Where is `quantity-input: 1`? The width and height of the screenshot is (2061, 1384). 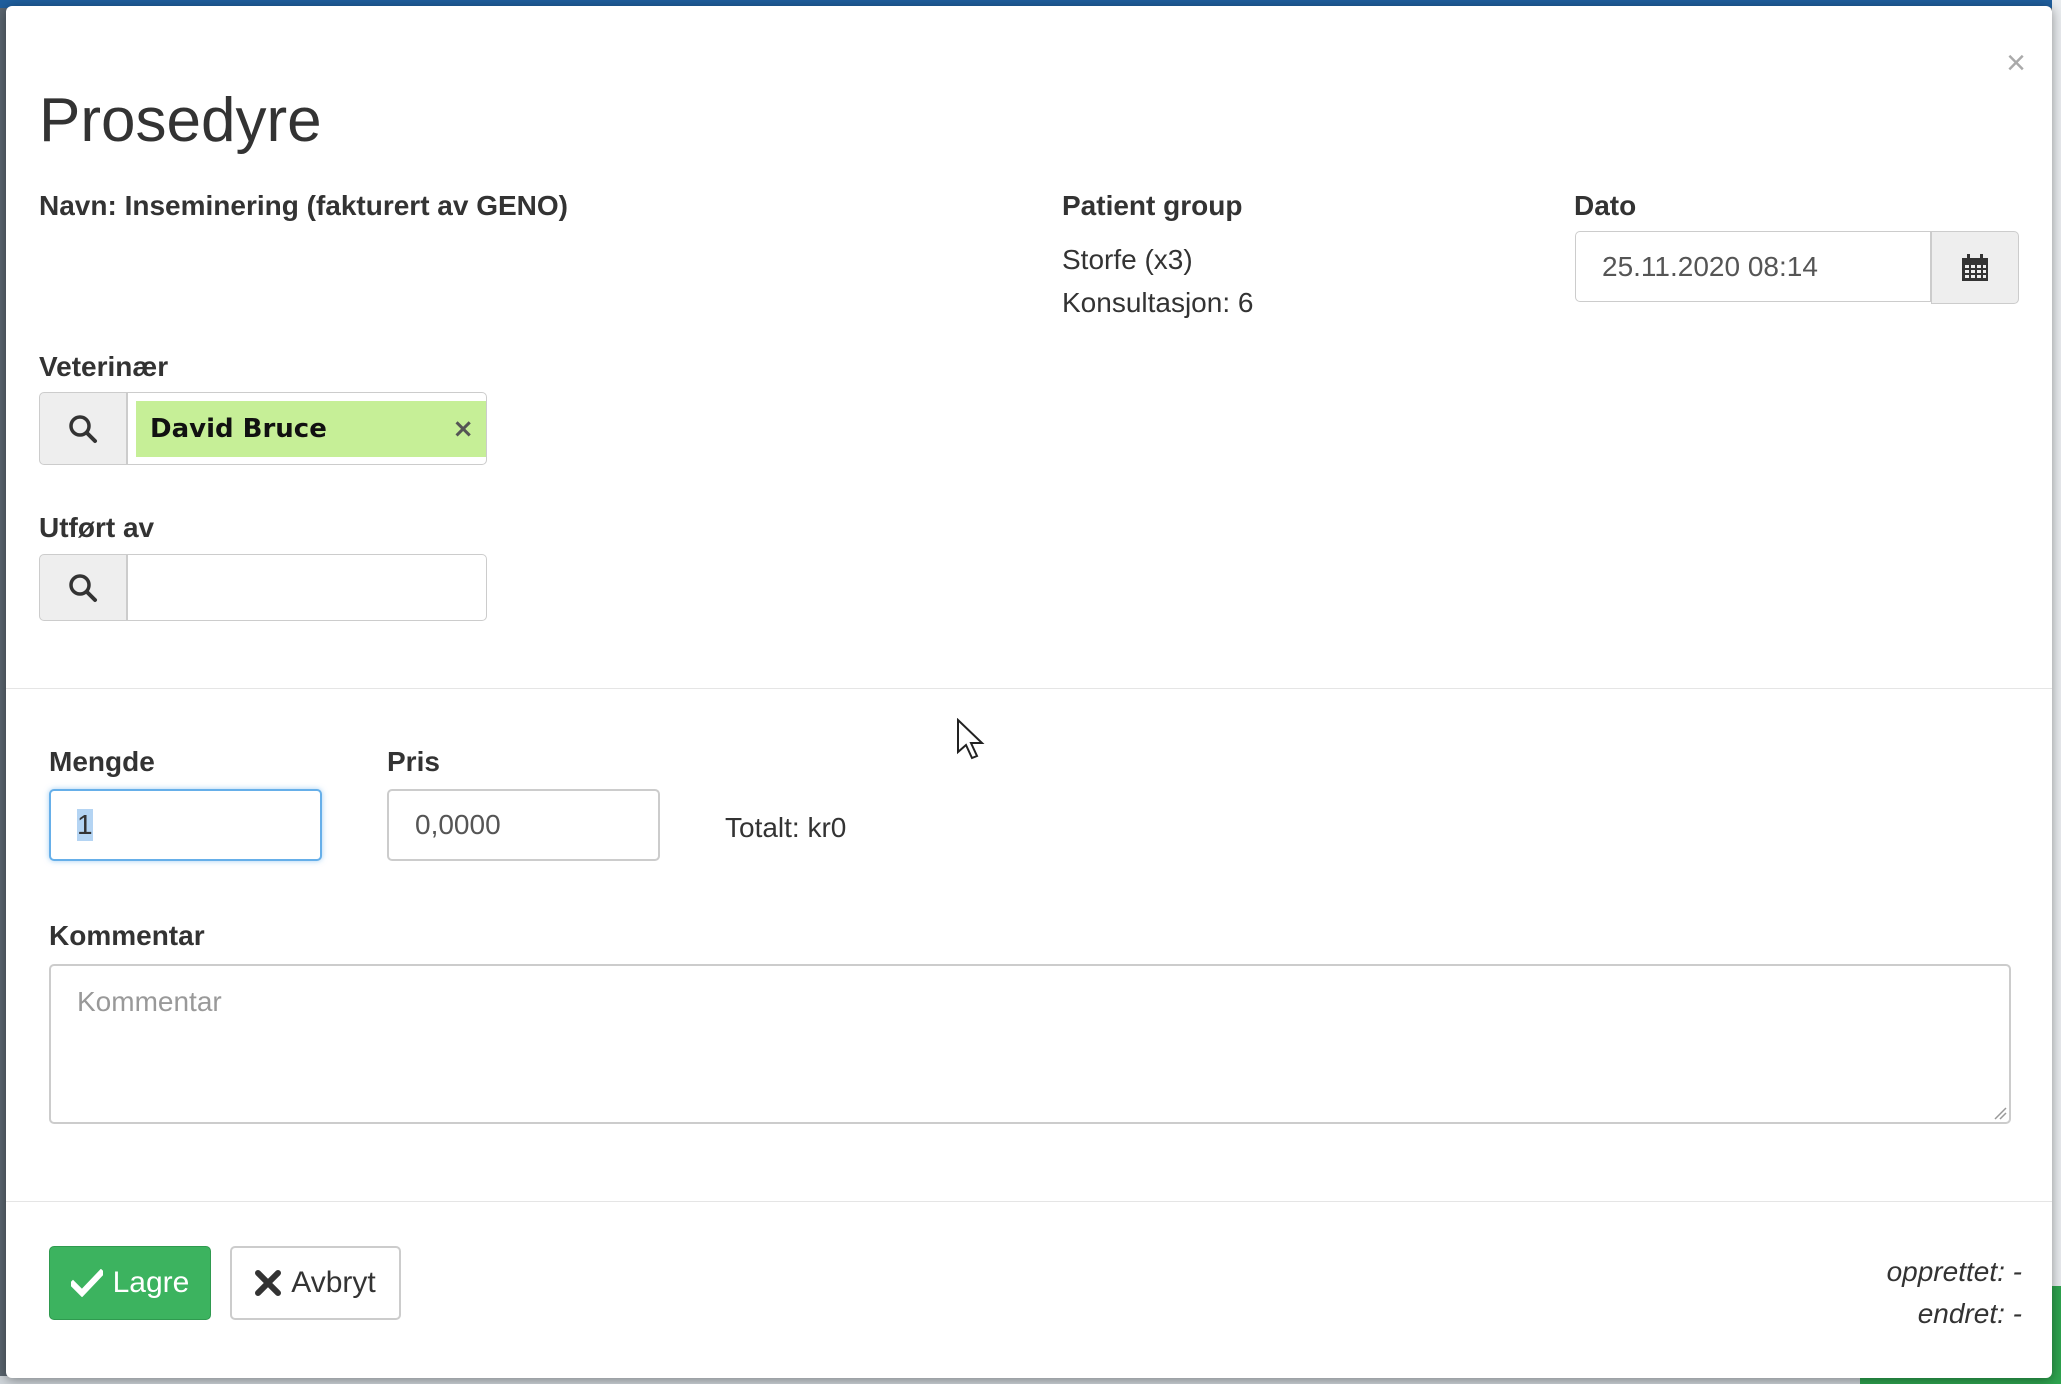 quantity-input: 1 is located at coordinates (185, 825).